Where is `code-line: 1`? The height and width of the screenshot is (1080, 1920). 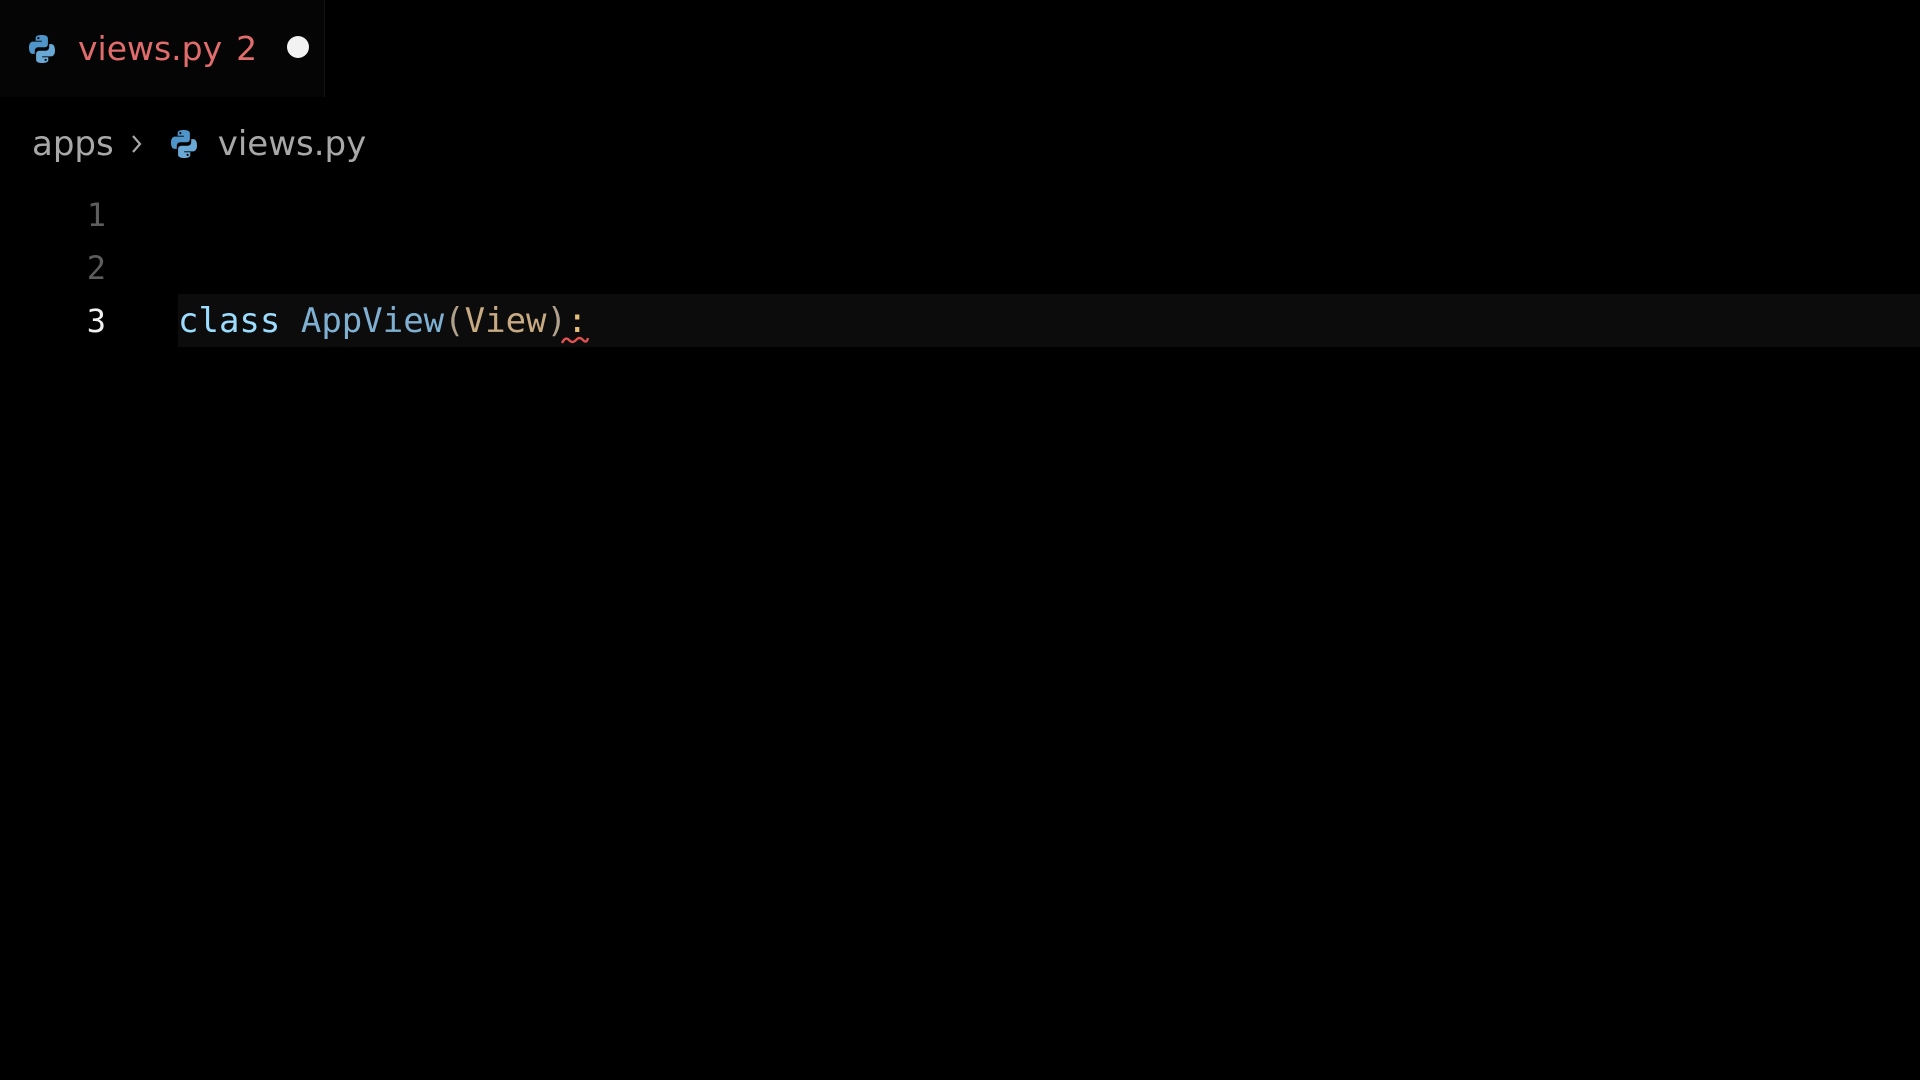
code-line: 1 is located at coordinates (960, 214).